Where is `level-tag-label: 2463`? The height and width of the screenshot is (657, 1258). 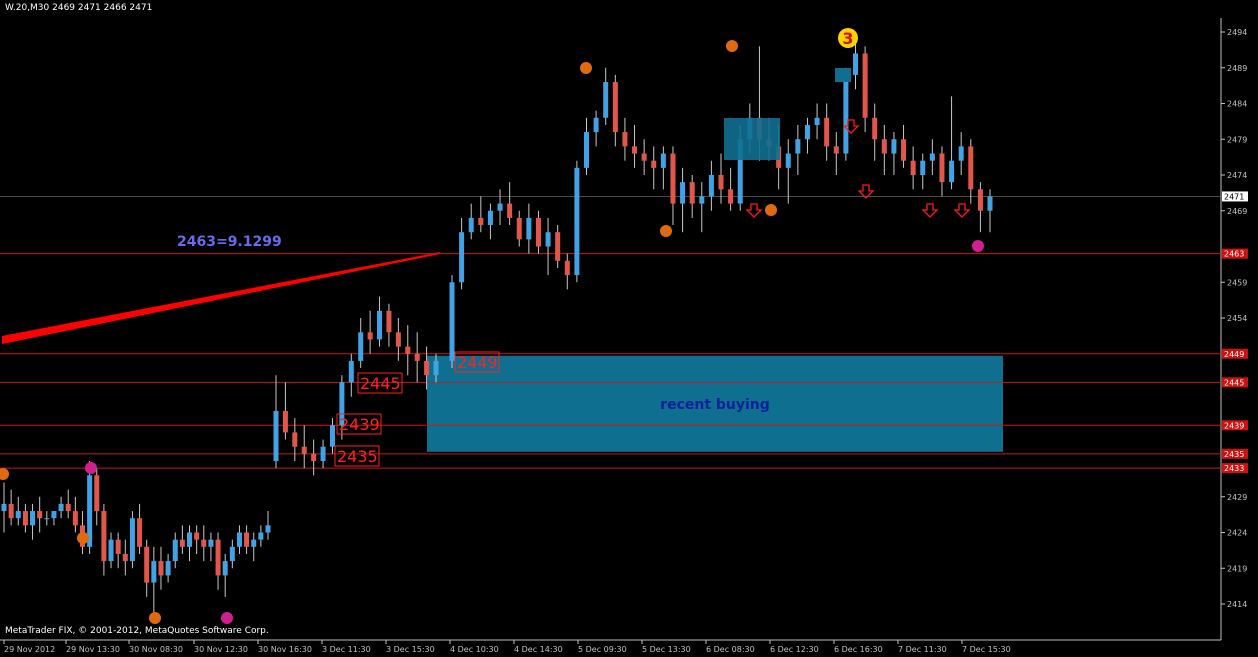
level-tag-label: 2463 is located at coordinates (1234, 254).